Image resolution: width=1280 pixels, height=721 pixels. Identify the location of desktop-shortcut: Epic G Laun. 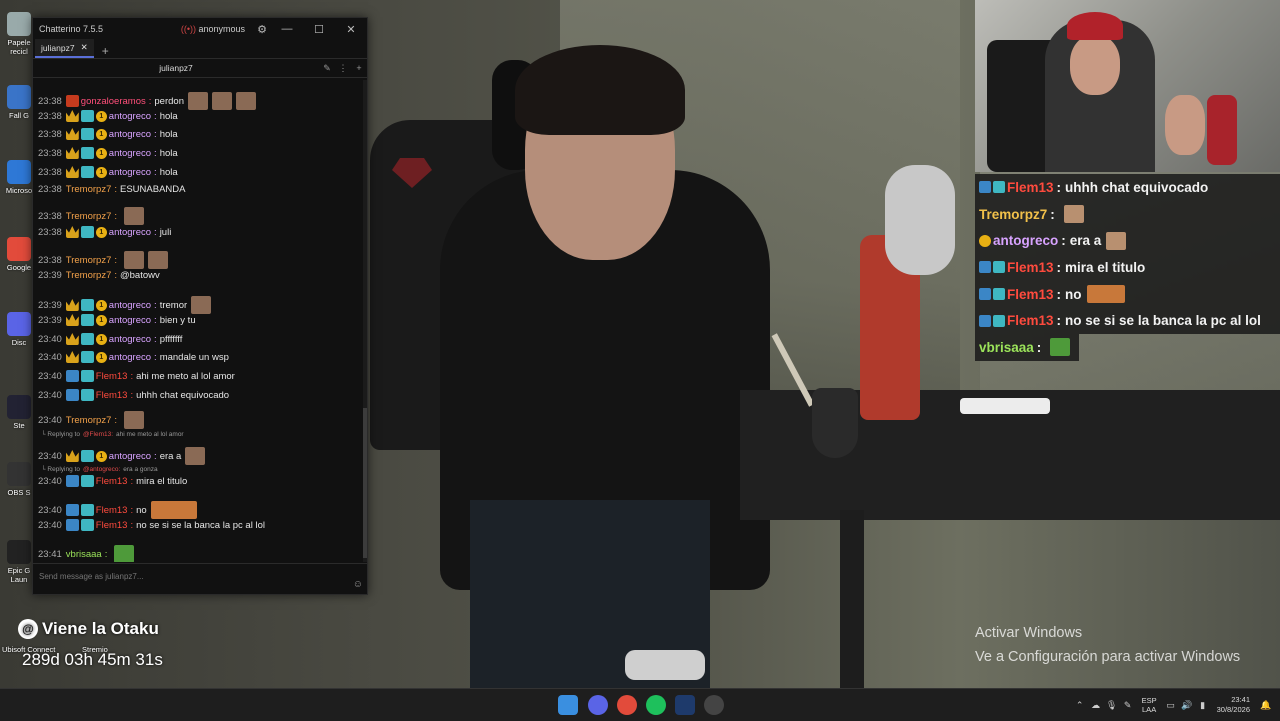
(19, 562).